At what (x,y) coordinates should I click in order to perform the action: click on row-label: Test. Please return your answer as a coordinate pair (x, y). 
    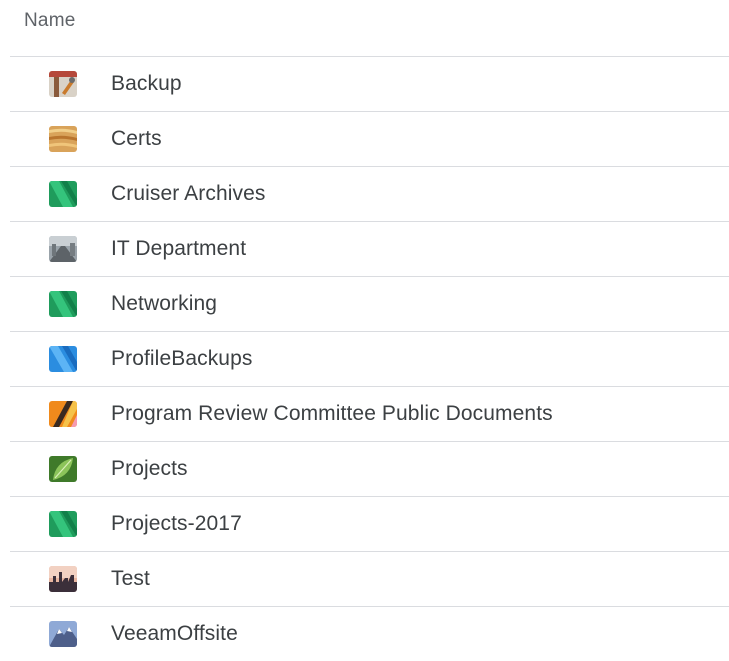
    Looking at the image, I should click on (130, 578).